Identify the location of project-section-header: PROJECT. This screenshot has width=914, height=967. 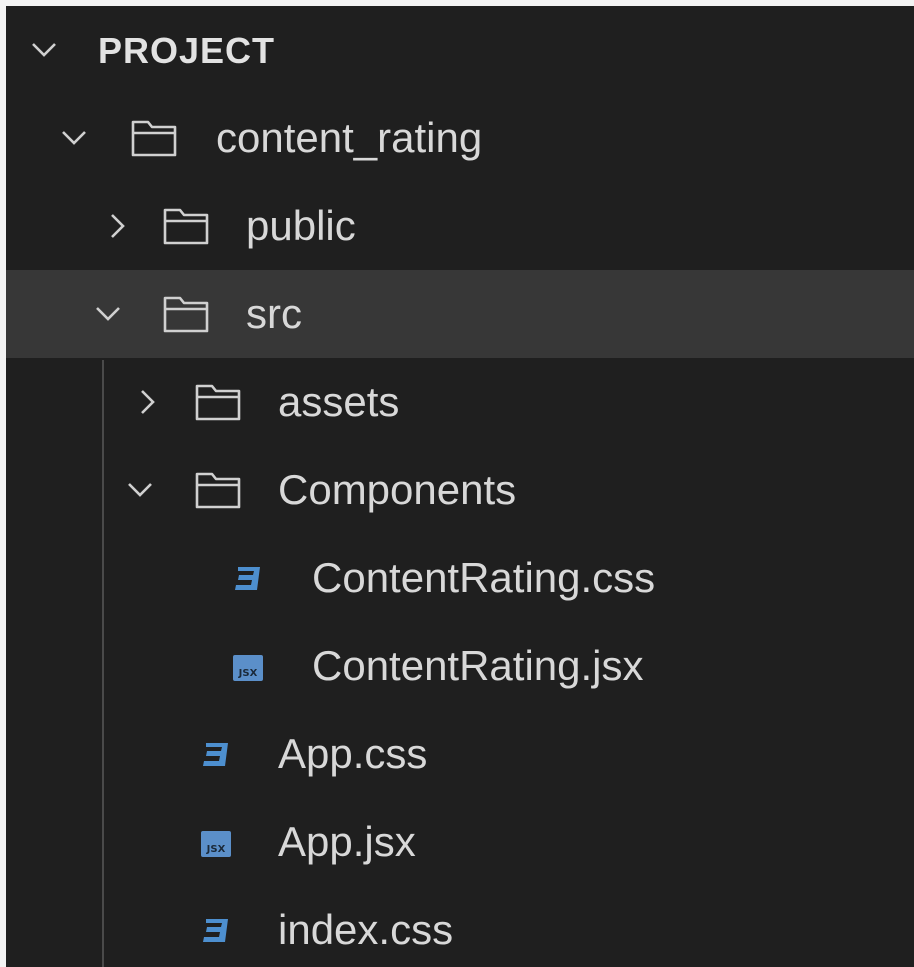
(460, 50).